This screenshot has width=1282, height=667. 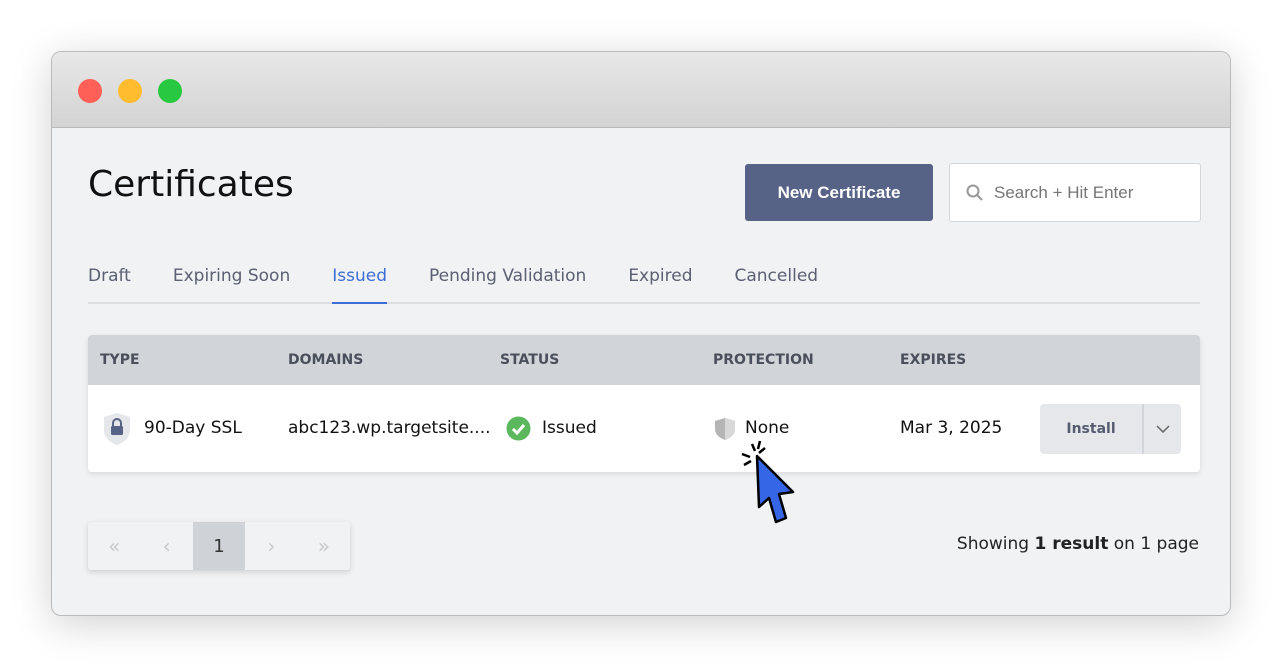 I want to click on search-box, so click(x=1075, y=192).